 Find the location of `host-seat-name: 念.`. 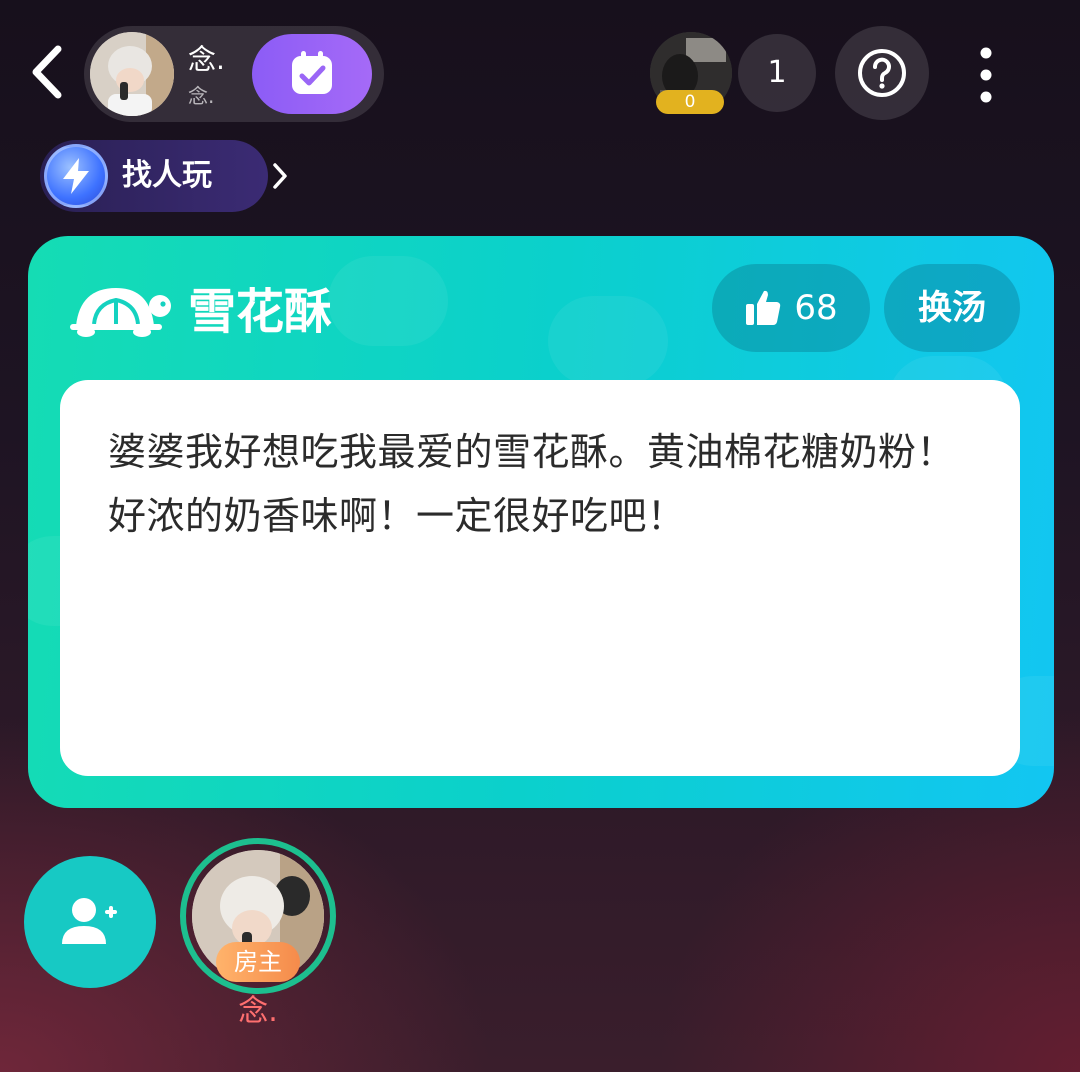

host-seat-name: 念. is located at coordinates (258, 1011).